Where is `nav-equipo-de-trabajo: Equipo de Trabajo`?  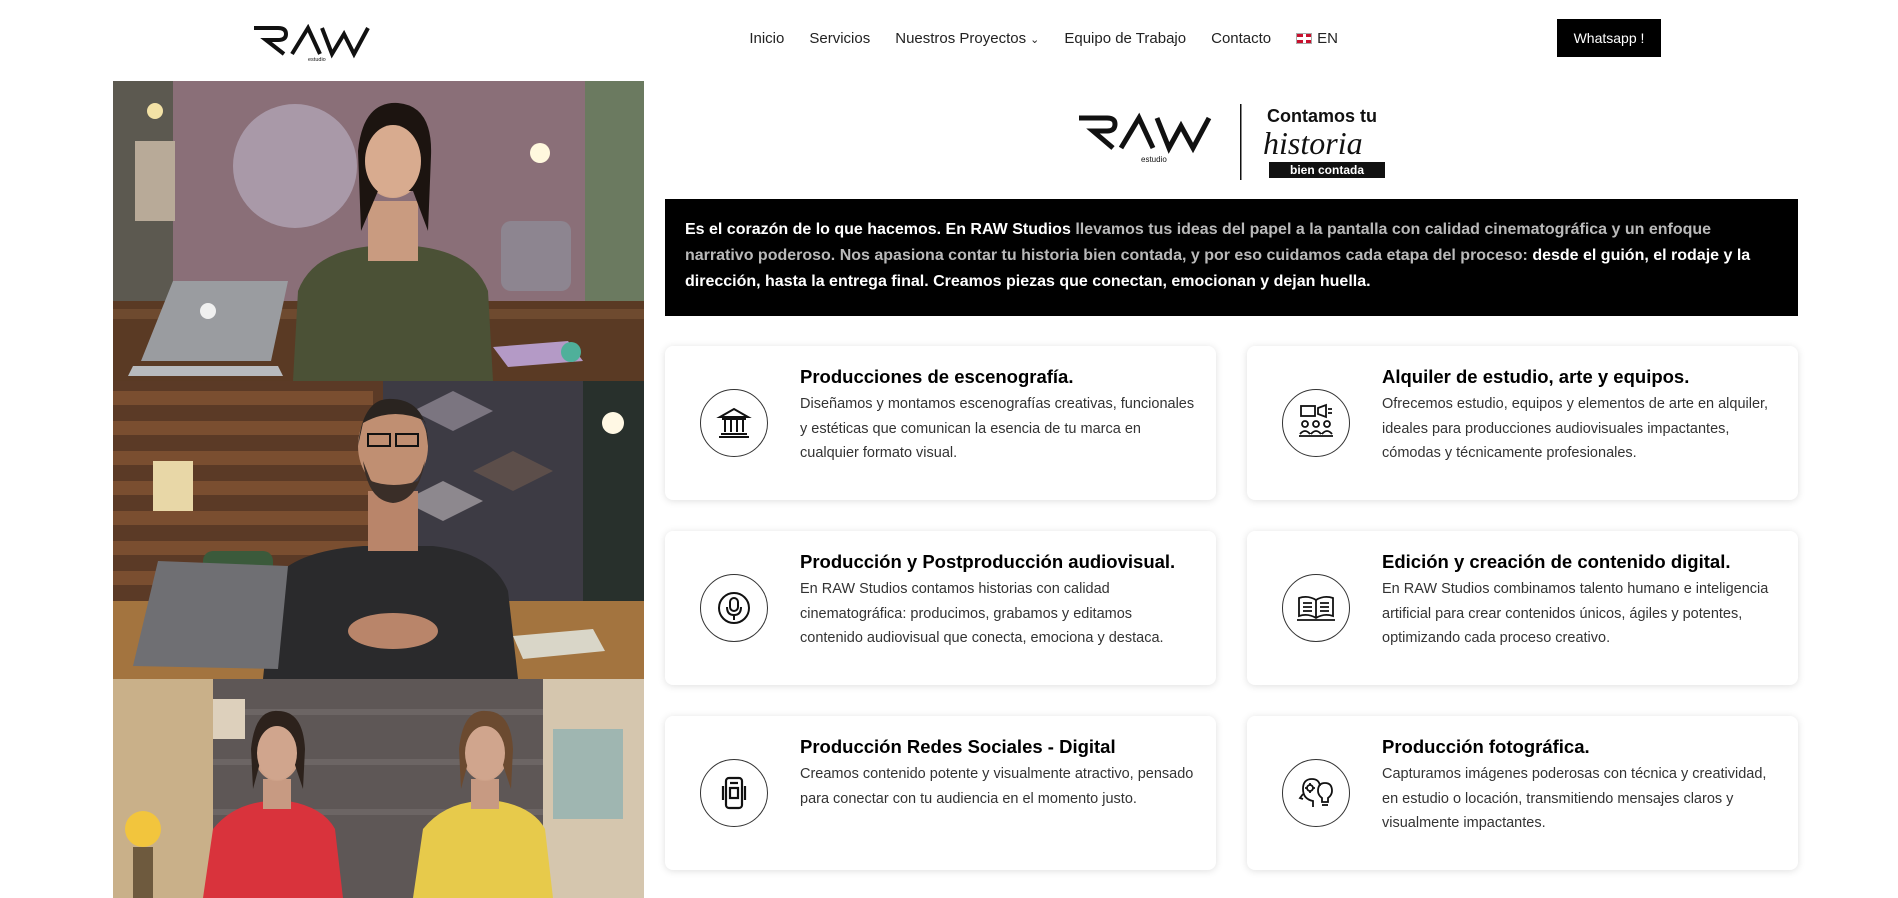 nav-equipo-de-trabajo: Equipo de Trabajo is located at coordinates (1125, 38).